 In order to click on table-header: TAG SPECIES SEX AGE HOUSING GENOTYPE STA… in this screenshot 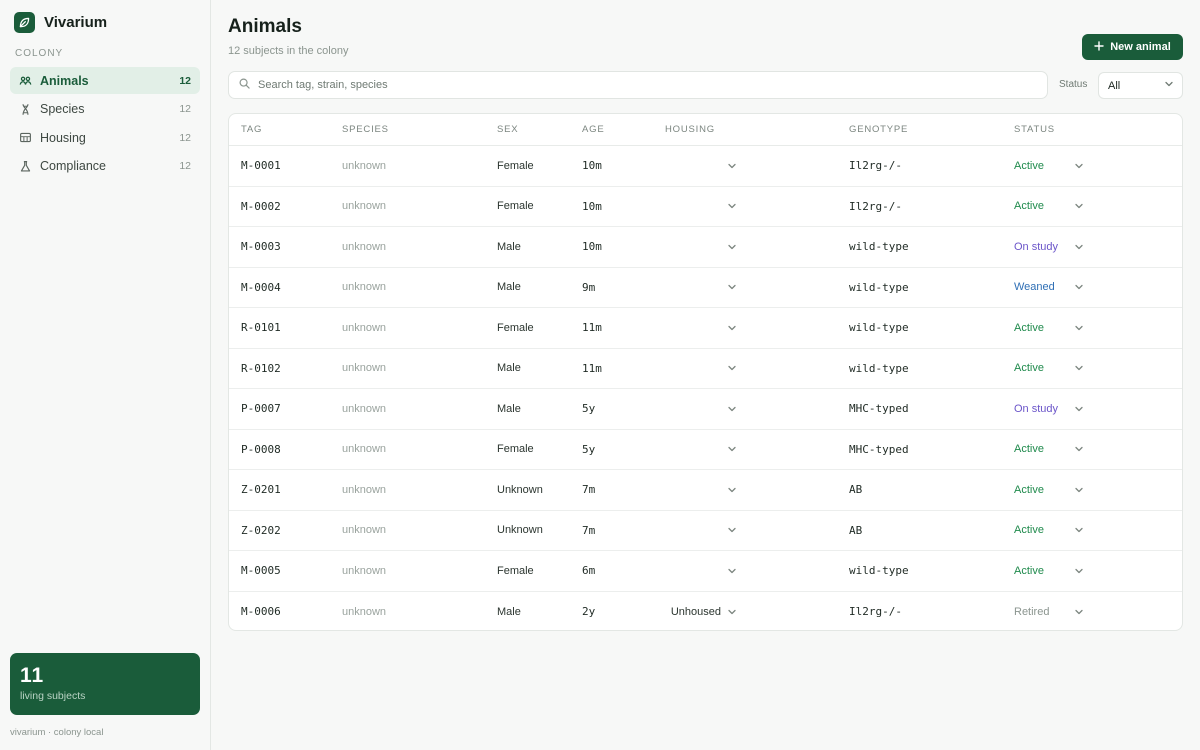, I will do `click(705, 130)`.